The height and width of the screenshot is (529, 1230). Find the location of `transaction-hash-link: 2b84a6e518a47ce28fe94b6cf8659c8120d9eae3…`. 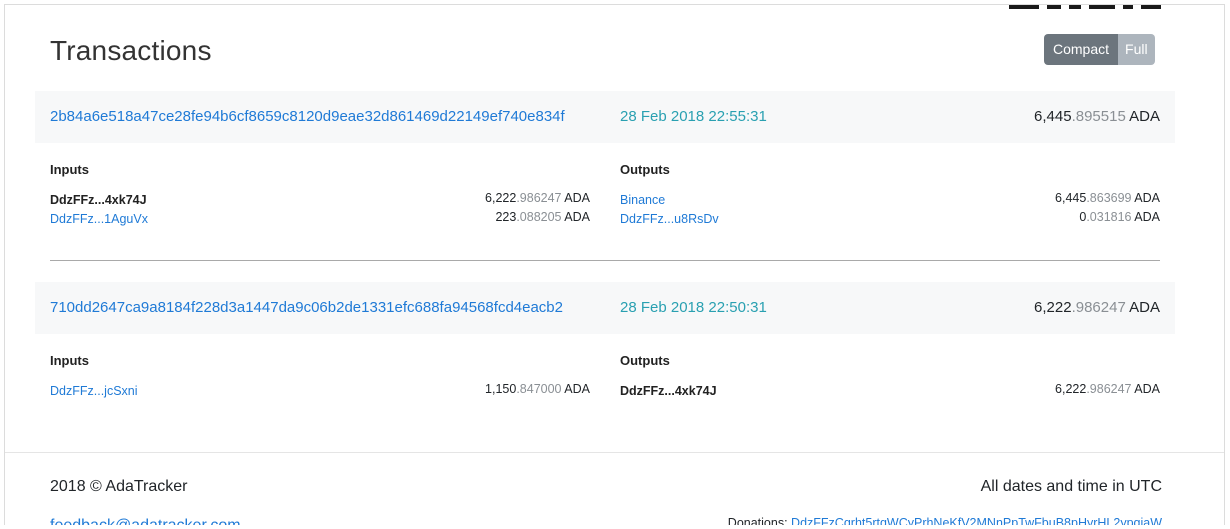

transaction-hash-link: 2b84a6e518a47ce28fe94b6cf8659c8120d9eae3… is located at coordinates (307, 116).